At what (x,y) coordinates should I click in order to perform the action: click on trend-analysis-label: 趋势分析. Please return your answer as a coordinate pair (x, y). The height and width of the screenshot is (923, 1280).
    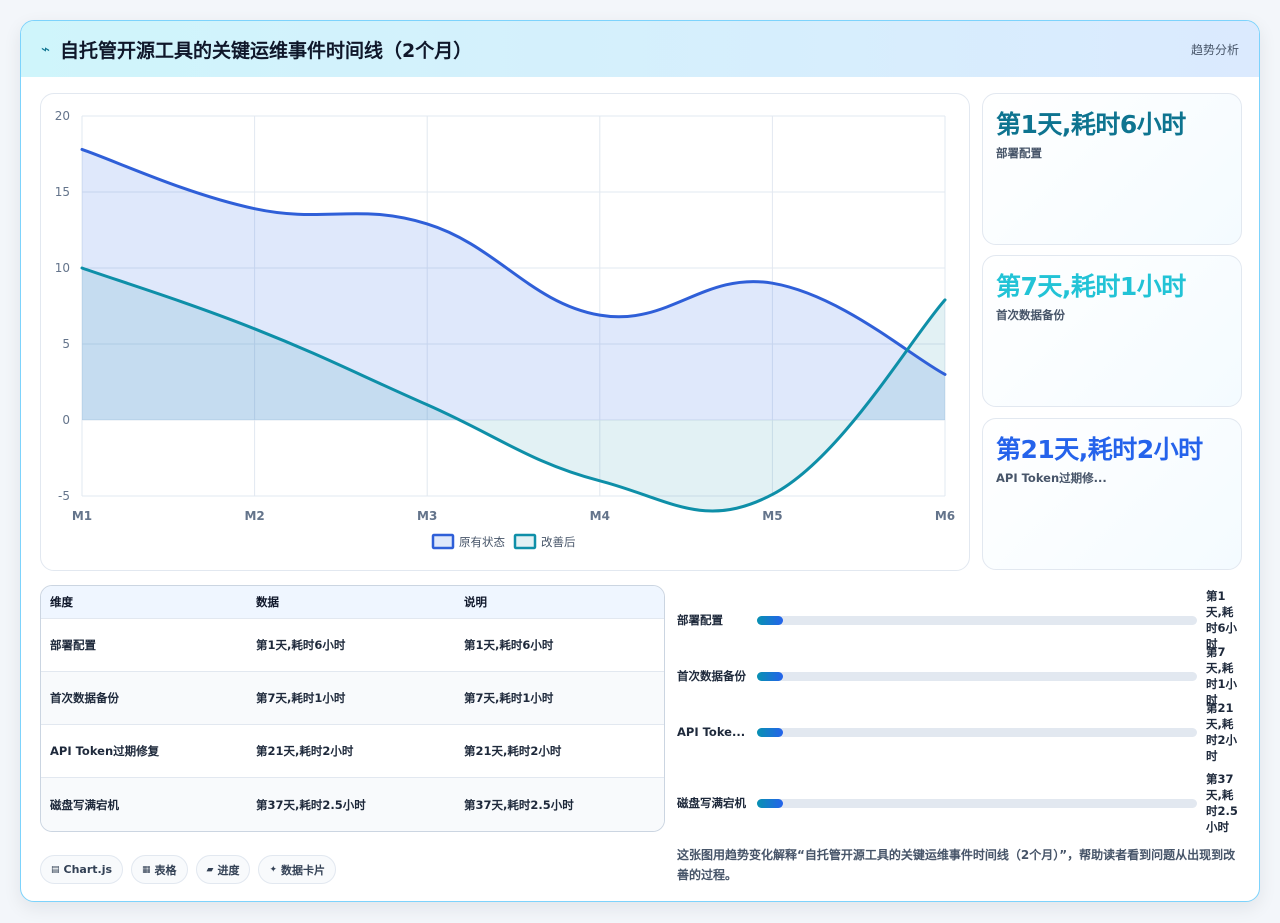
    Looking at the image, I should click on (1214, 49).